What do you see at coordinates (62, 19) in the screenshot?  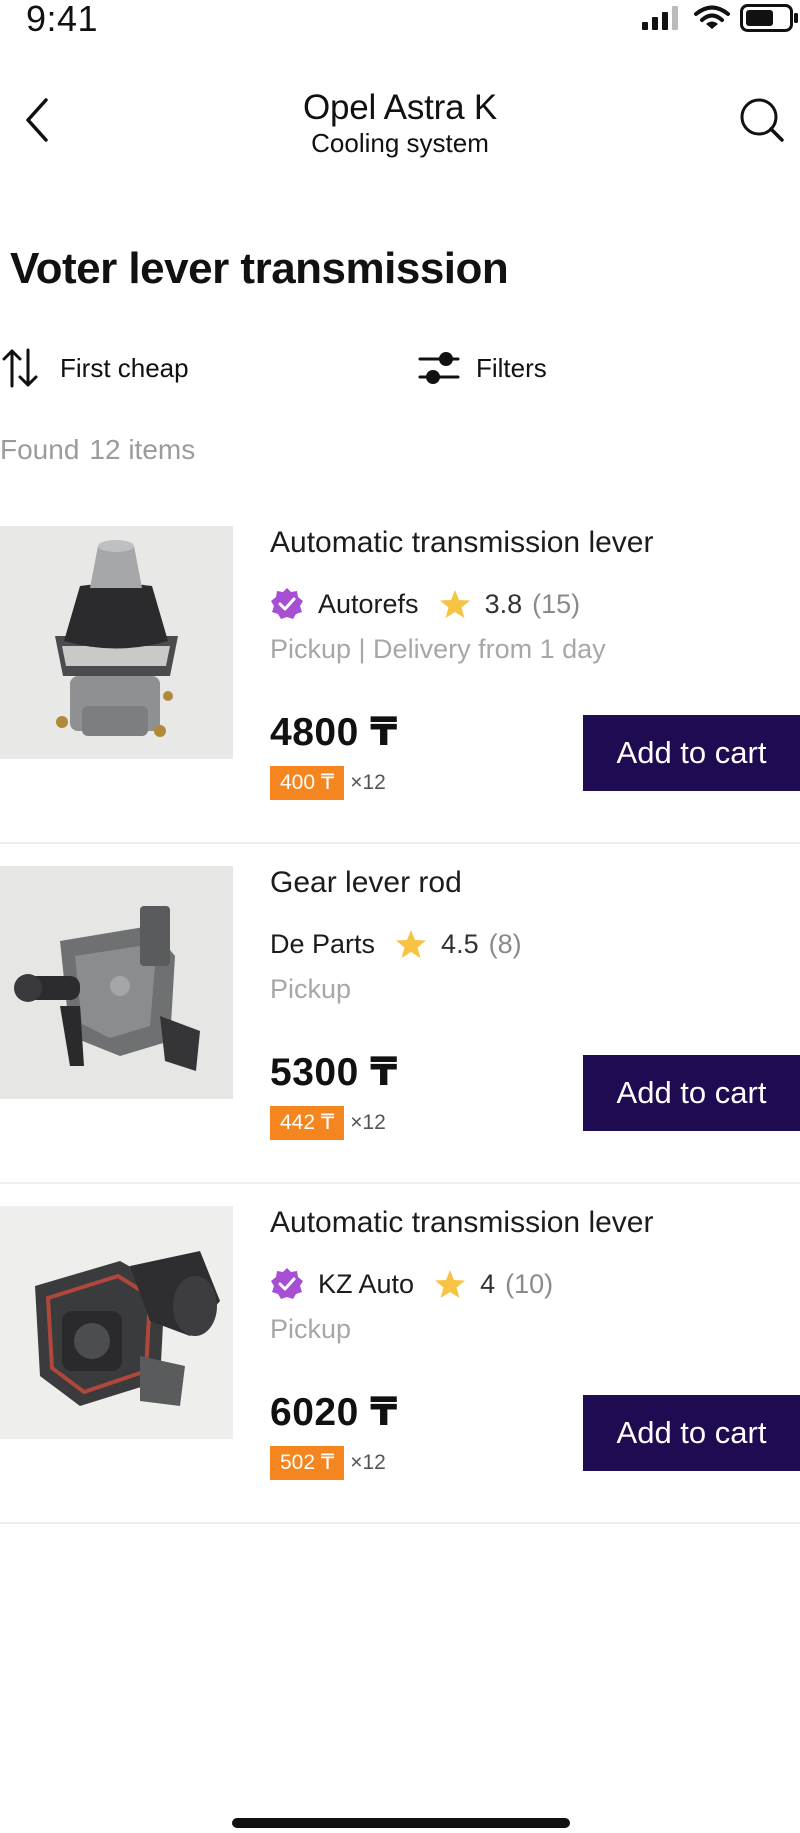 I see `status-time: 9:41` at bounding box center [62, 19].